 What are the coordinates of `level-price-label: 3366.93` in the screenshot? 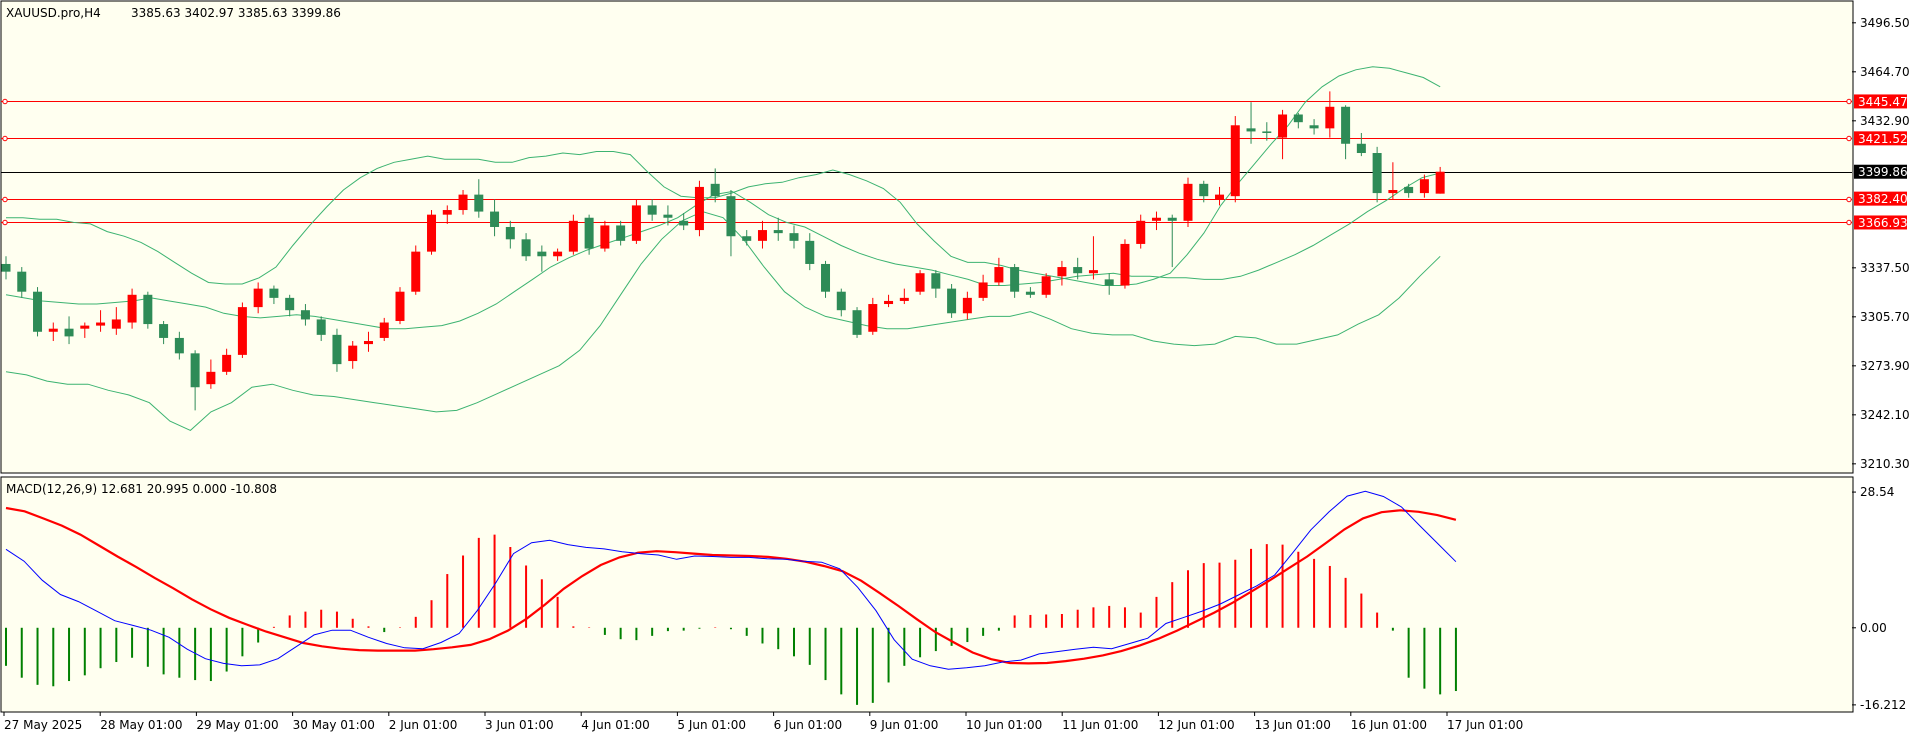 It's located at (1883, 223).